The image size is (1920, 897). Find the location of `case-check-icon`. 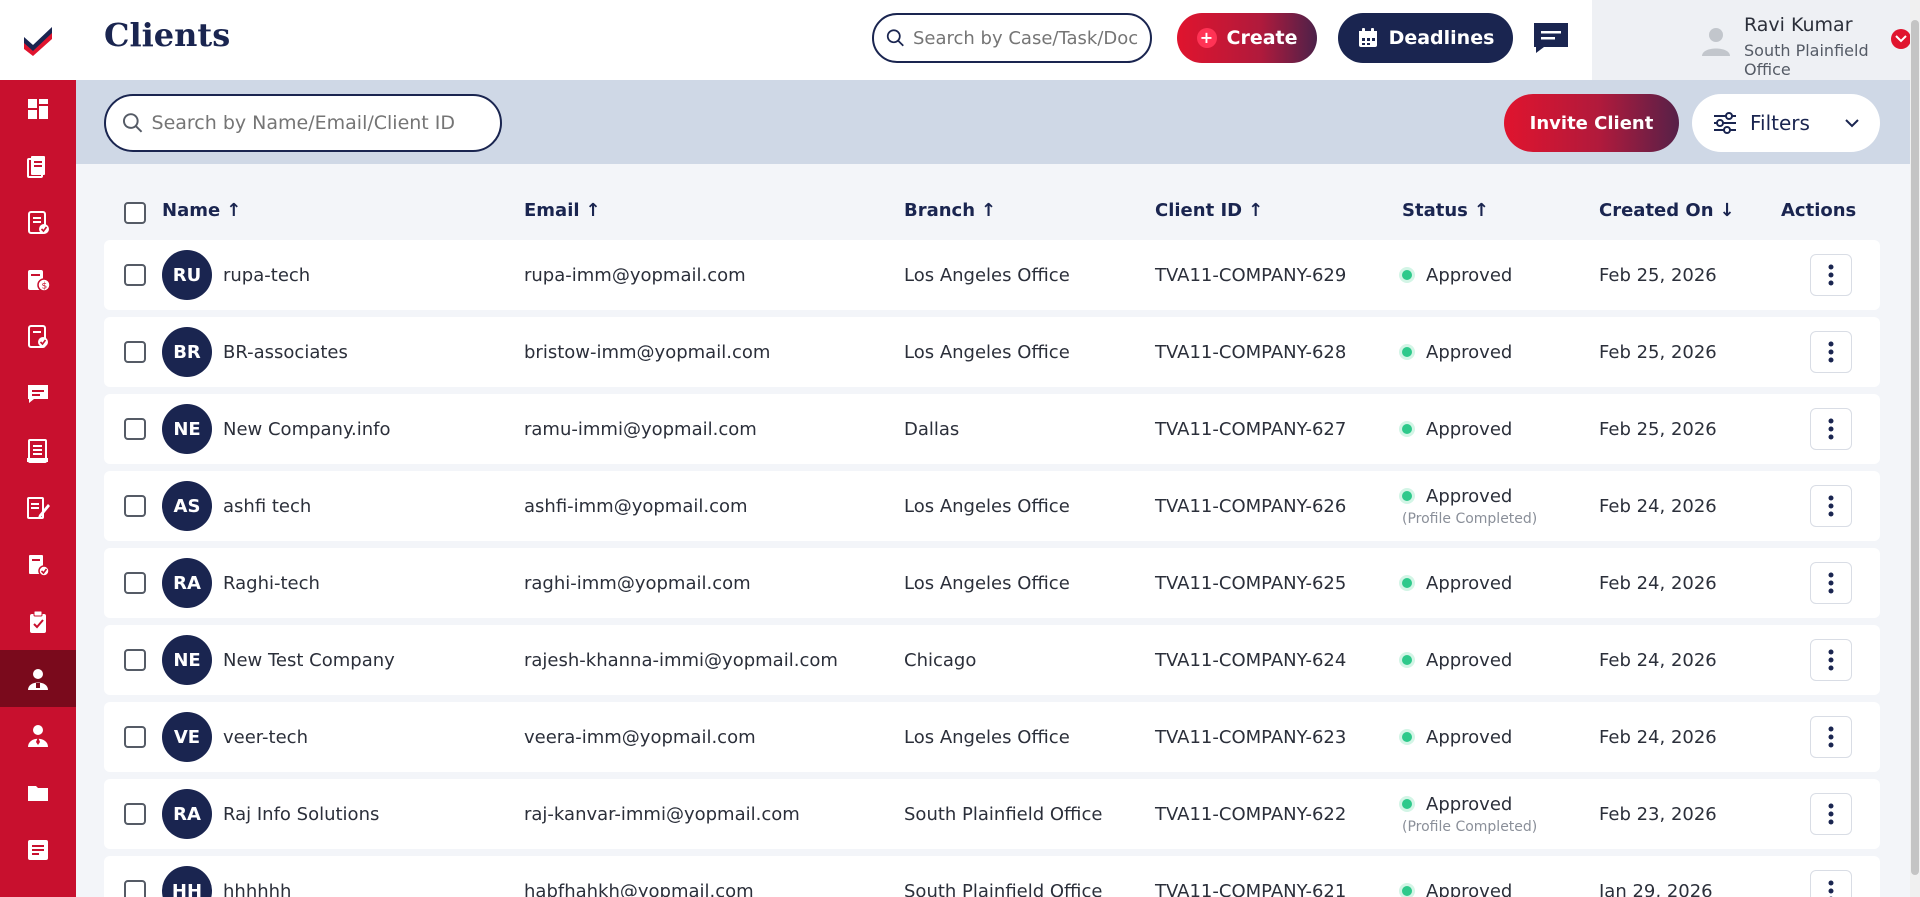

case-check-icon is located at coordinates (38, 222).